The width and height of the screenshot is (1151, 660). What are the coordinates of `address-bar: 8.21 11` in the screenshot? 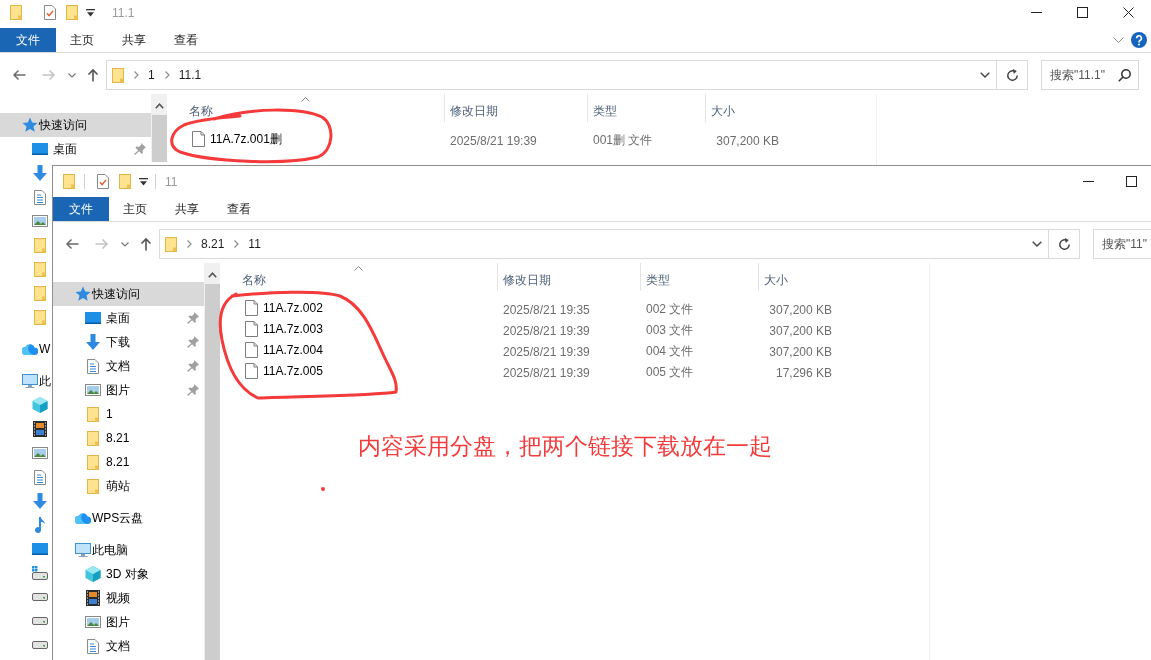 It's located at (604, 244).